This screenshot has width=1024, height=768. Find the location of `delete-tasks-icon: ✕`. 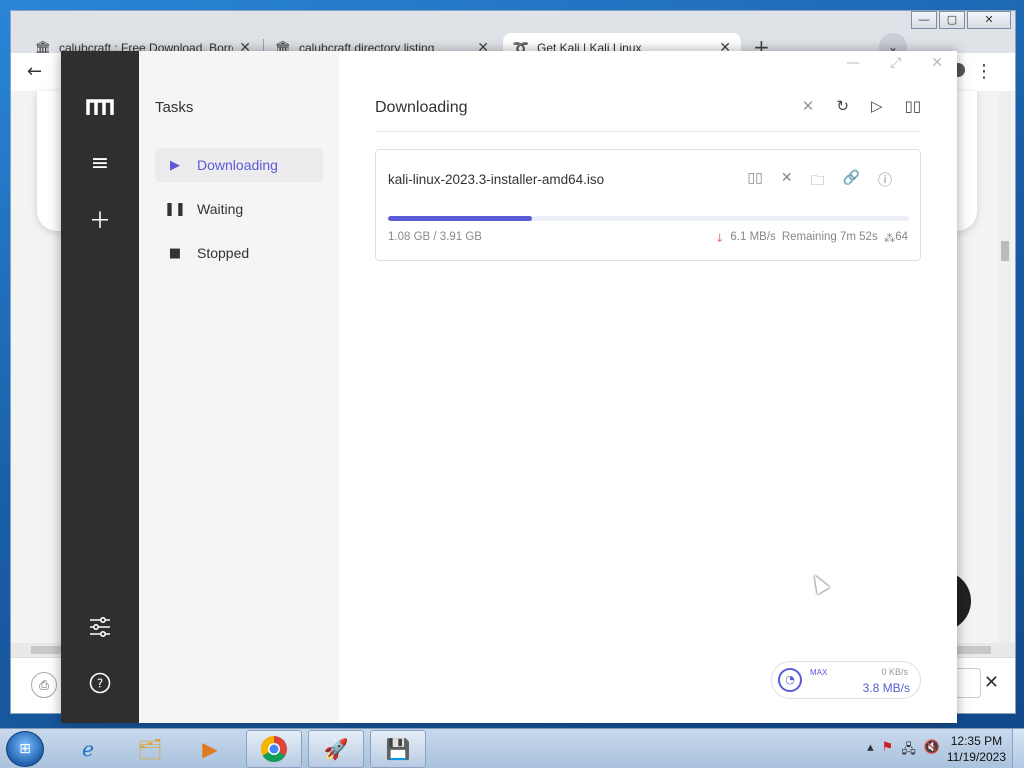

delete-tasks-icon: ✕ is located at coordinates (808, 106).